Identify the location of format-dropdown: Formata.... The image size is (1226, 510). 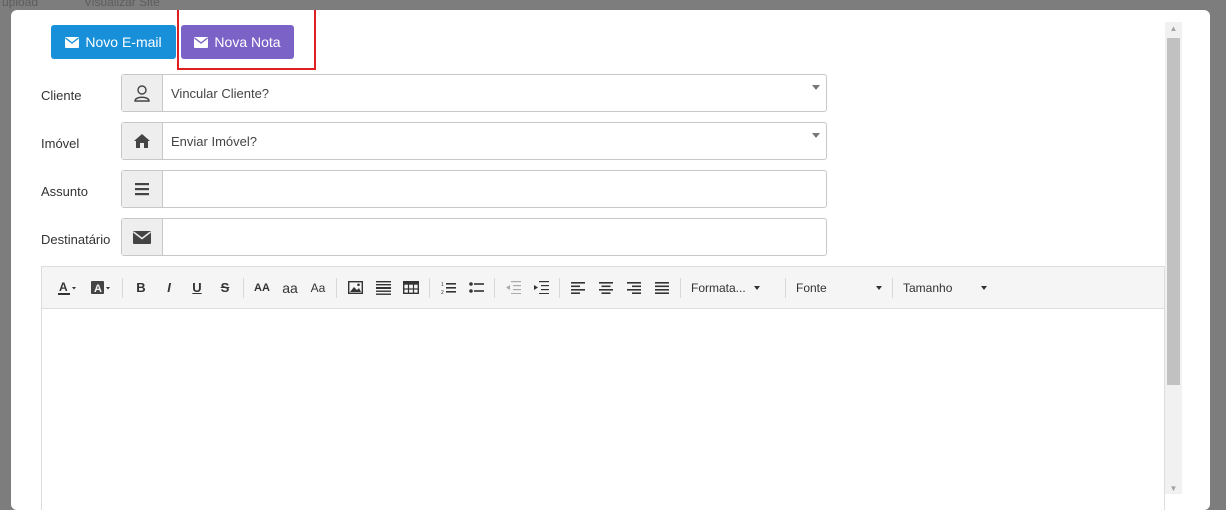
(733, 288).